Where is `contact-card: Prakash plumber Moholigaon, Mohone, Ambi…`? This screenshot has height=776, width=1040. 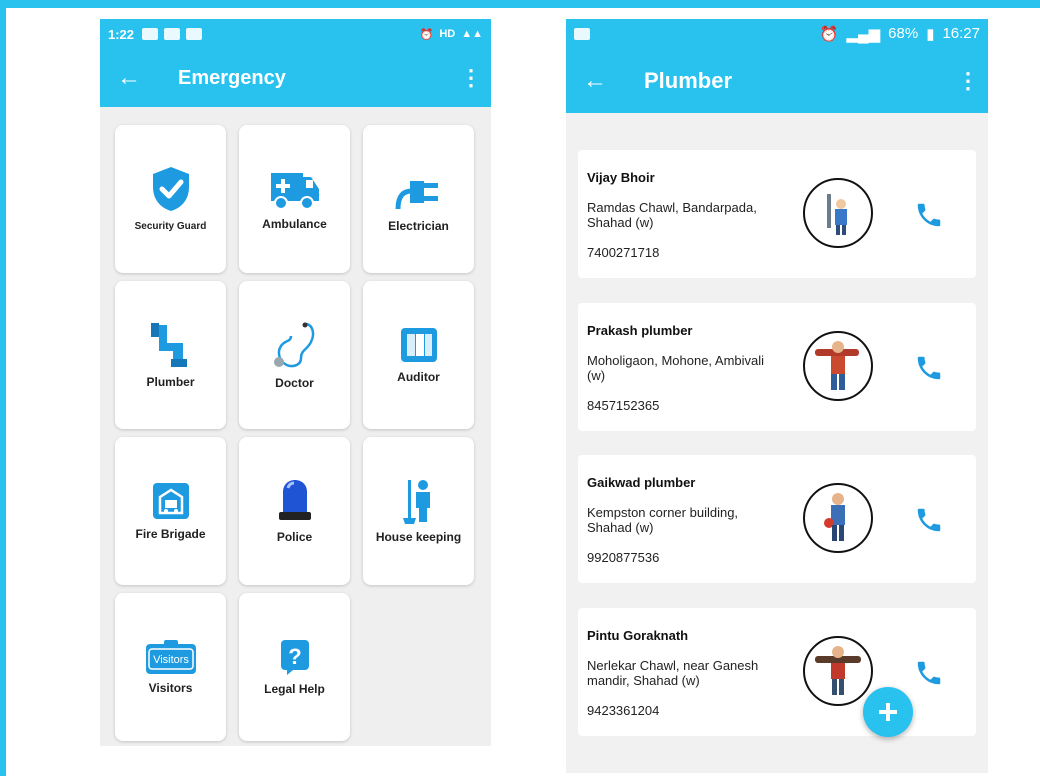
contact-card: Prakash plumber Moholigaon, Mohone, Ambi… is located at coordinates (777, 367).